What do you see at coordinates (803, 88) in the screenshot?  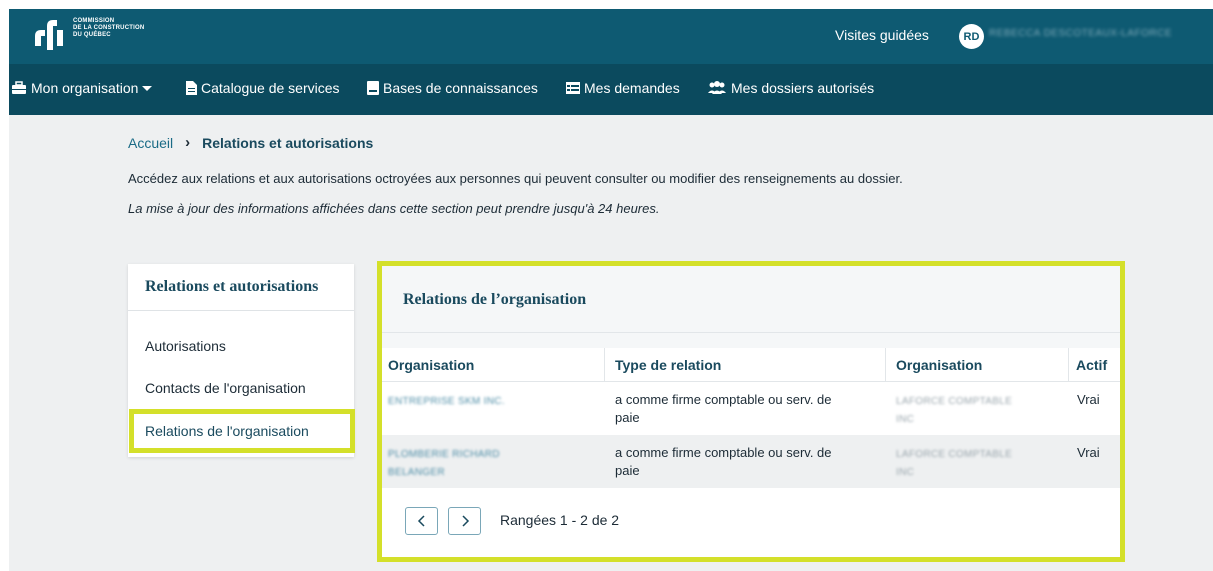 I see `nav-label-dossiers: Mes dossiers autorisés` at bounding box center [803, 88].